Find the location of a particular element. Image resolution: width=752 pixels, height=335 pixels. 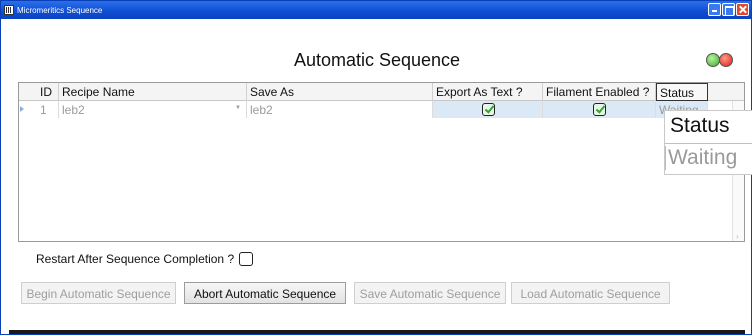

cell-filament-enabled is located at coordinates (599, 109).